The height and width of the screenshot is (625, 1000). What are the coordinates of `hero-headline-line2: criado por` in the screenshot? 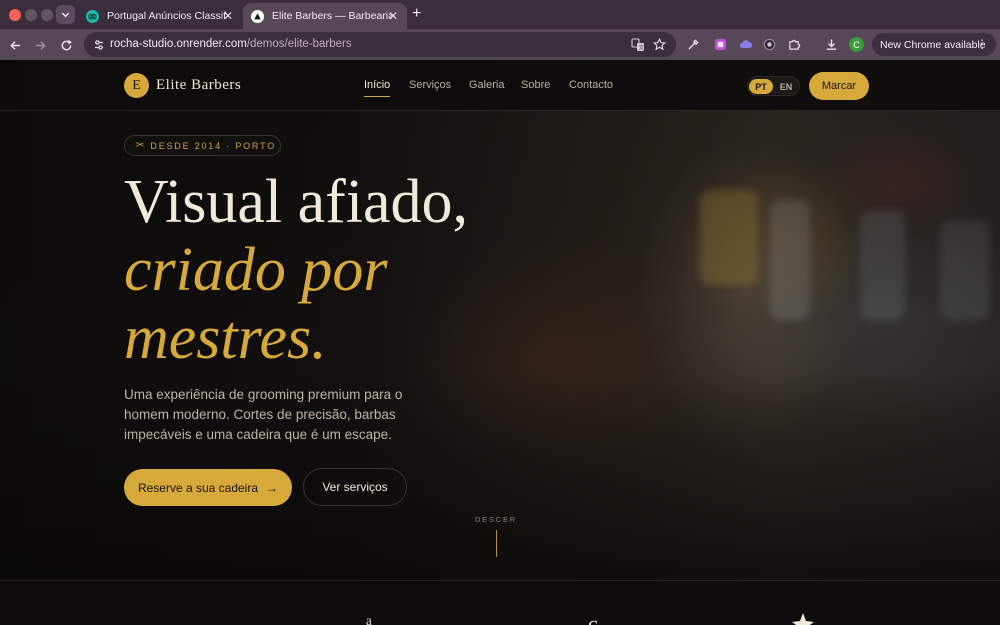 It's located at (256, 270).